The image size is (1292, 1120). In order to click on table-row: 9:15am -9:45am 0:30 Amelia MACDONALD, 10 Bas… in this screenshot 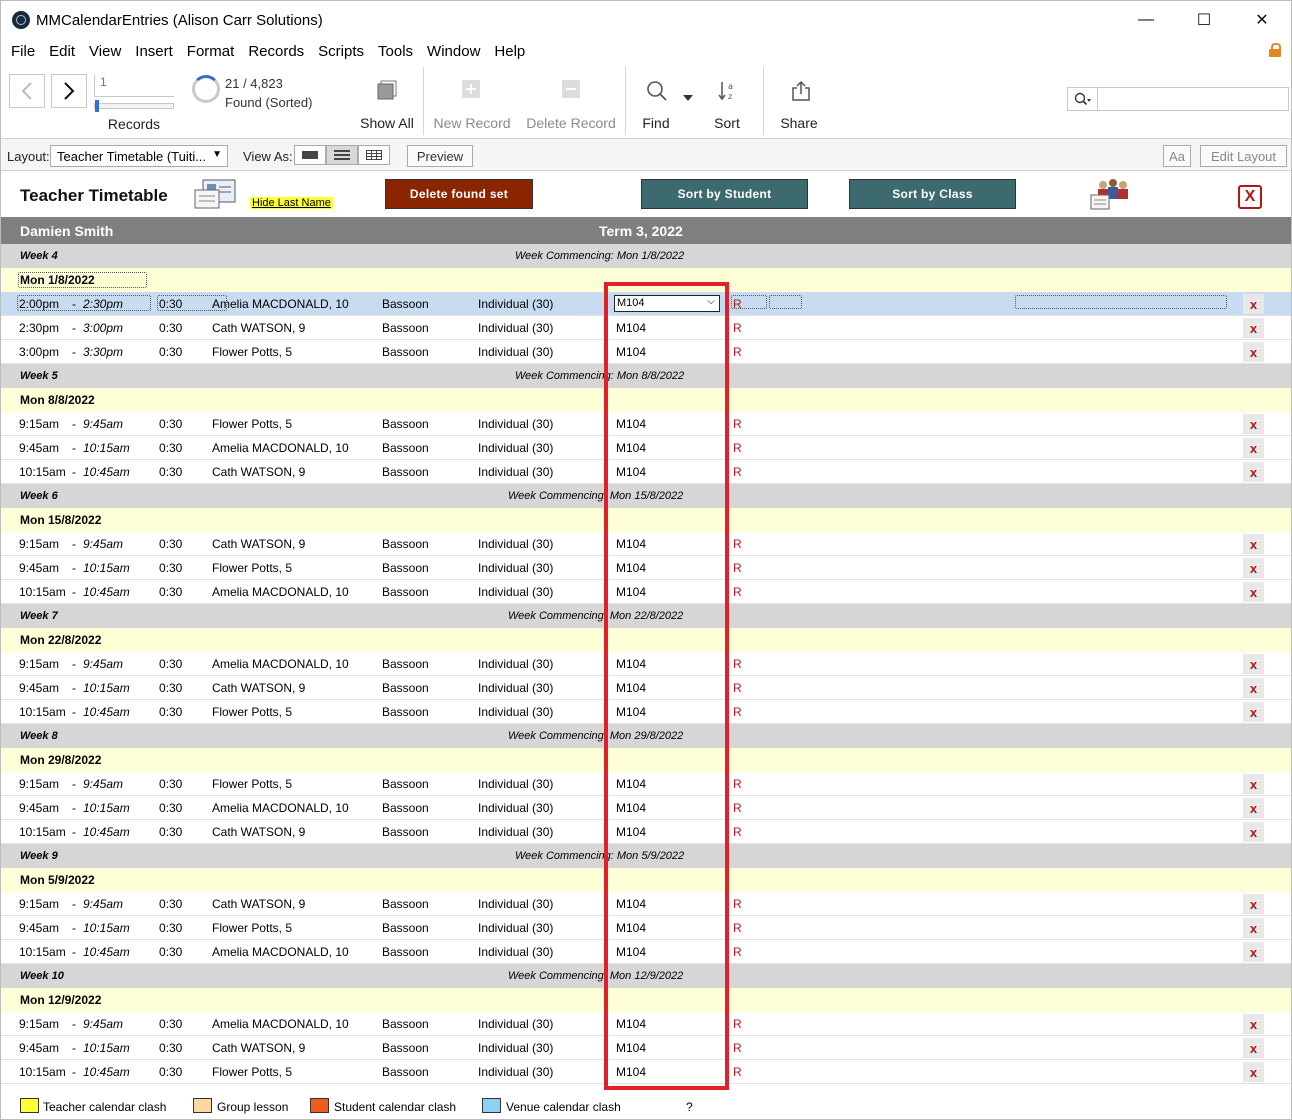, I will do `click(646, 664)`.